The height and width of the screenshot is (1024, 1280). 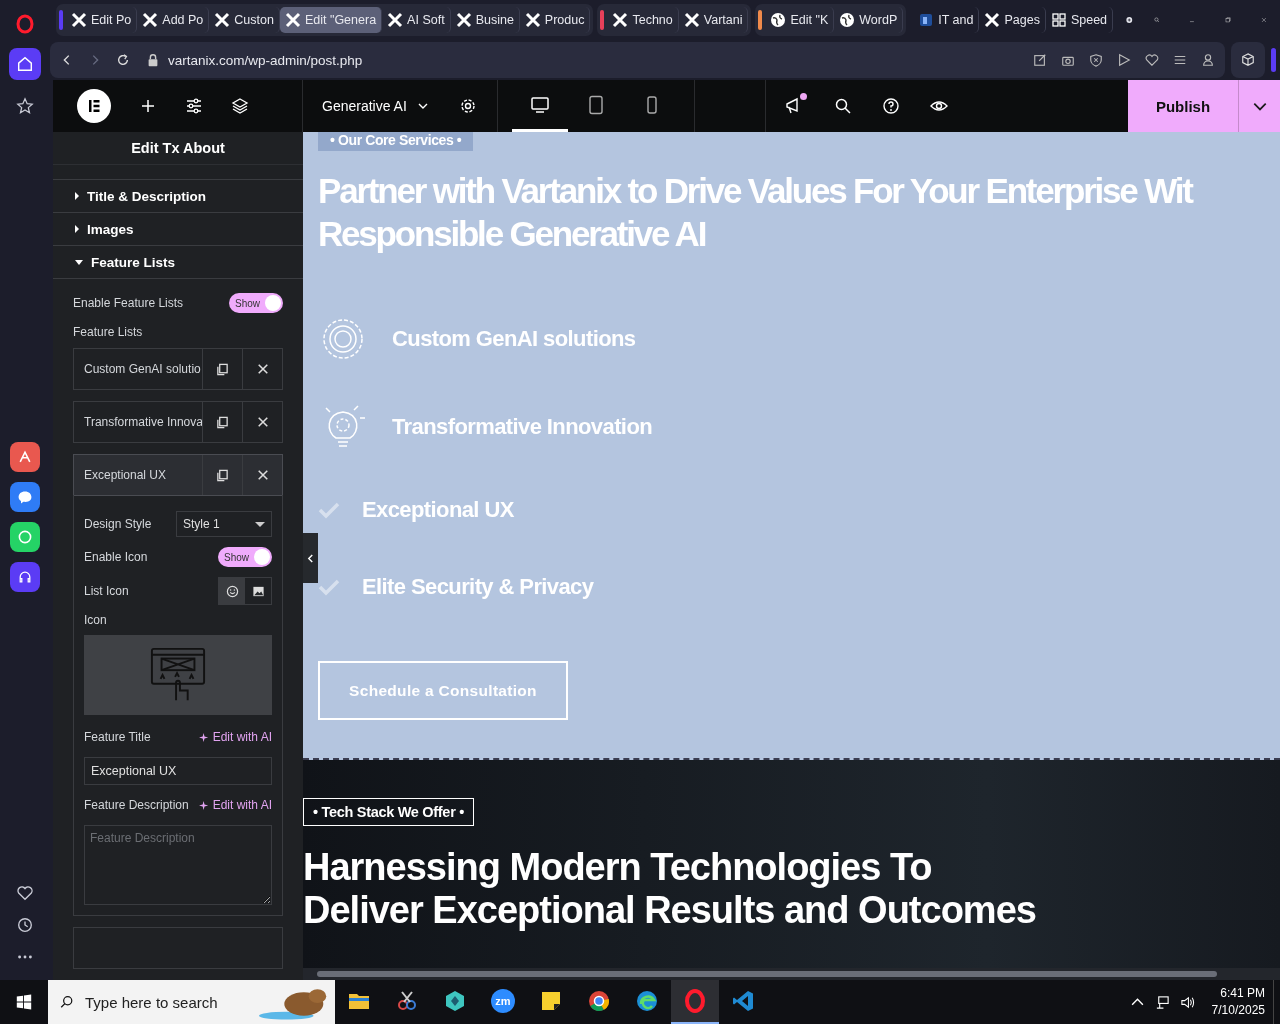 I want to click on browser-tab: Speed, so click(x=1079, y=20).